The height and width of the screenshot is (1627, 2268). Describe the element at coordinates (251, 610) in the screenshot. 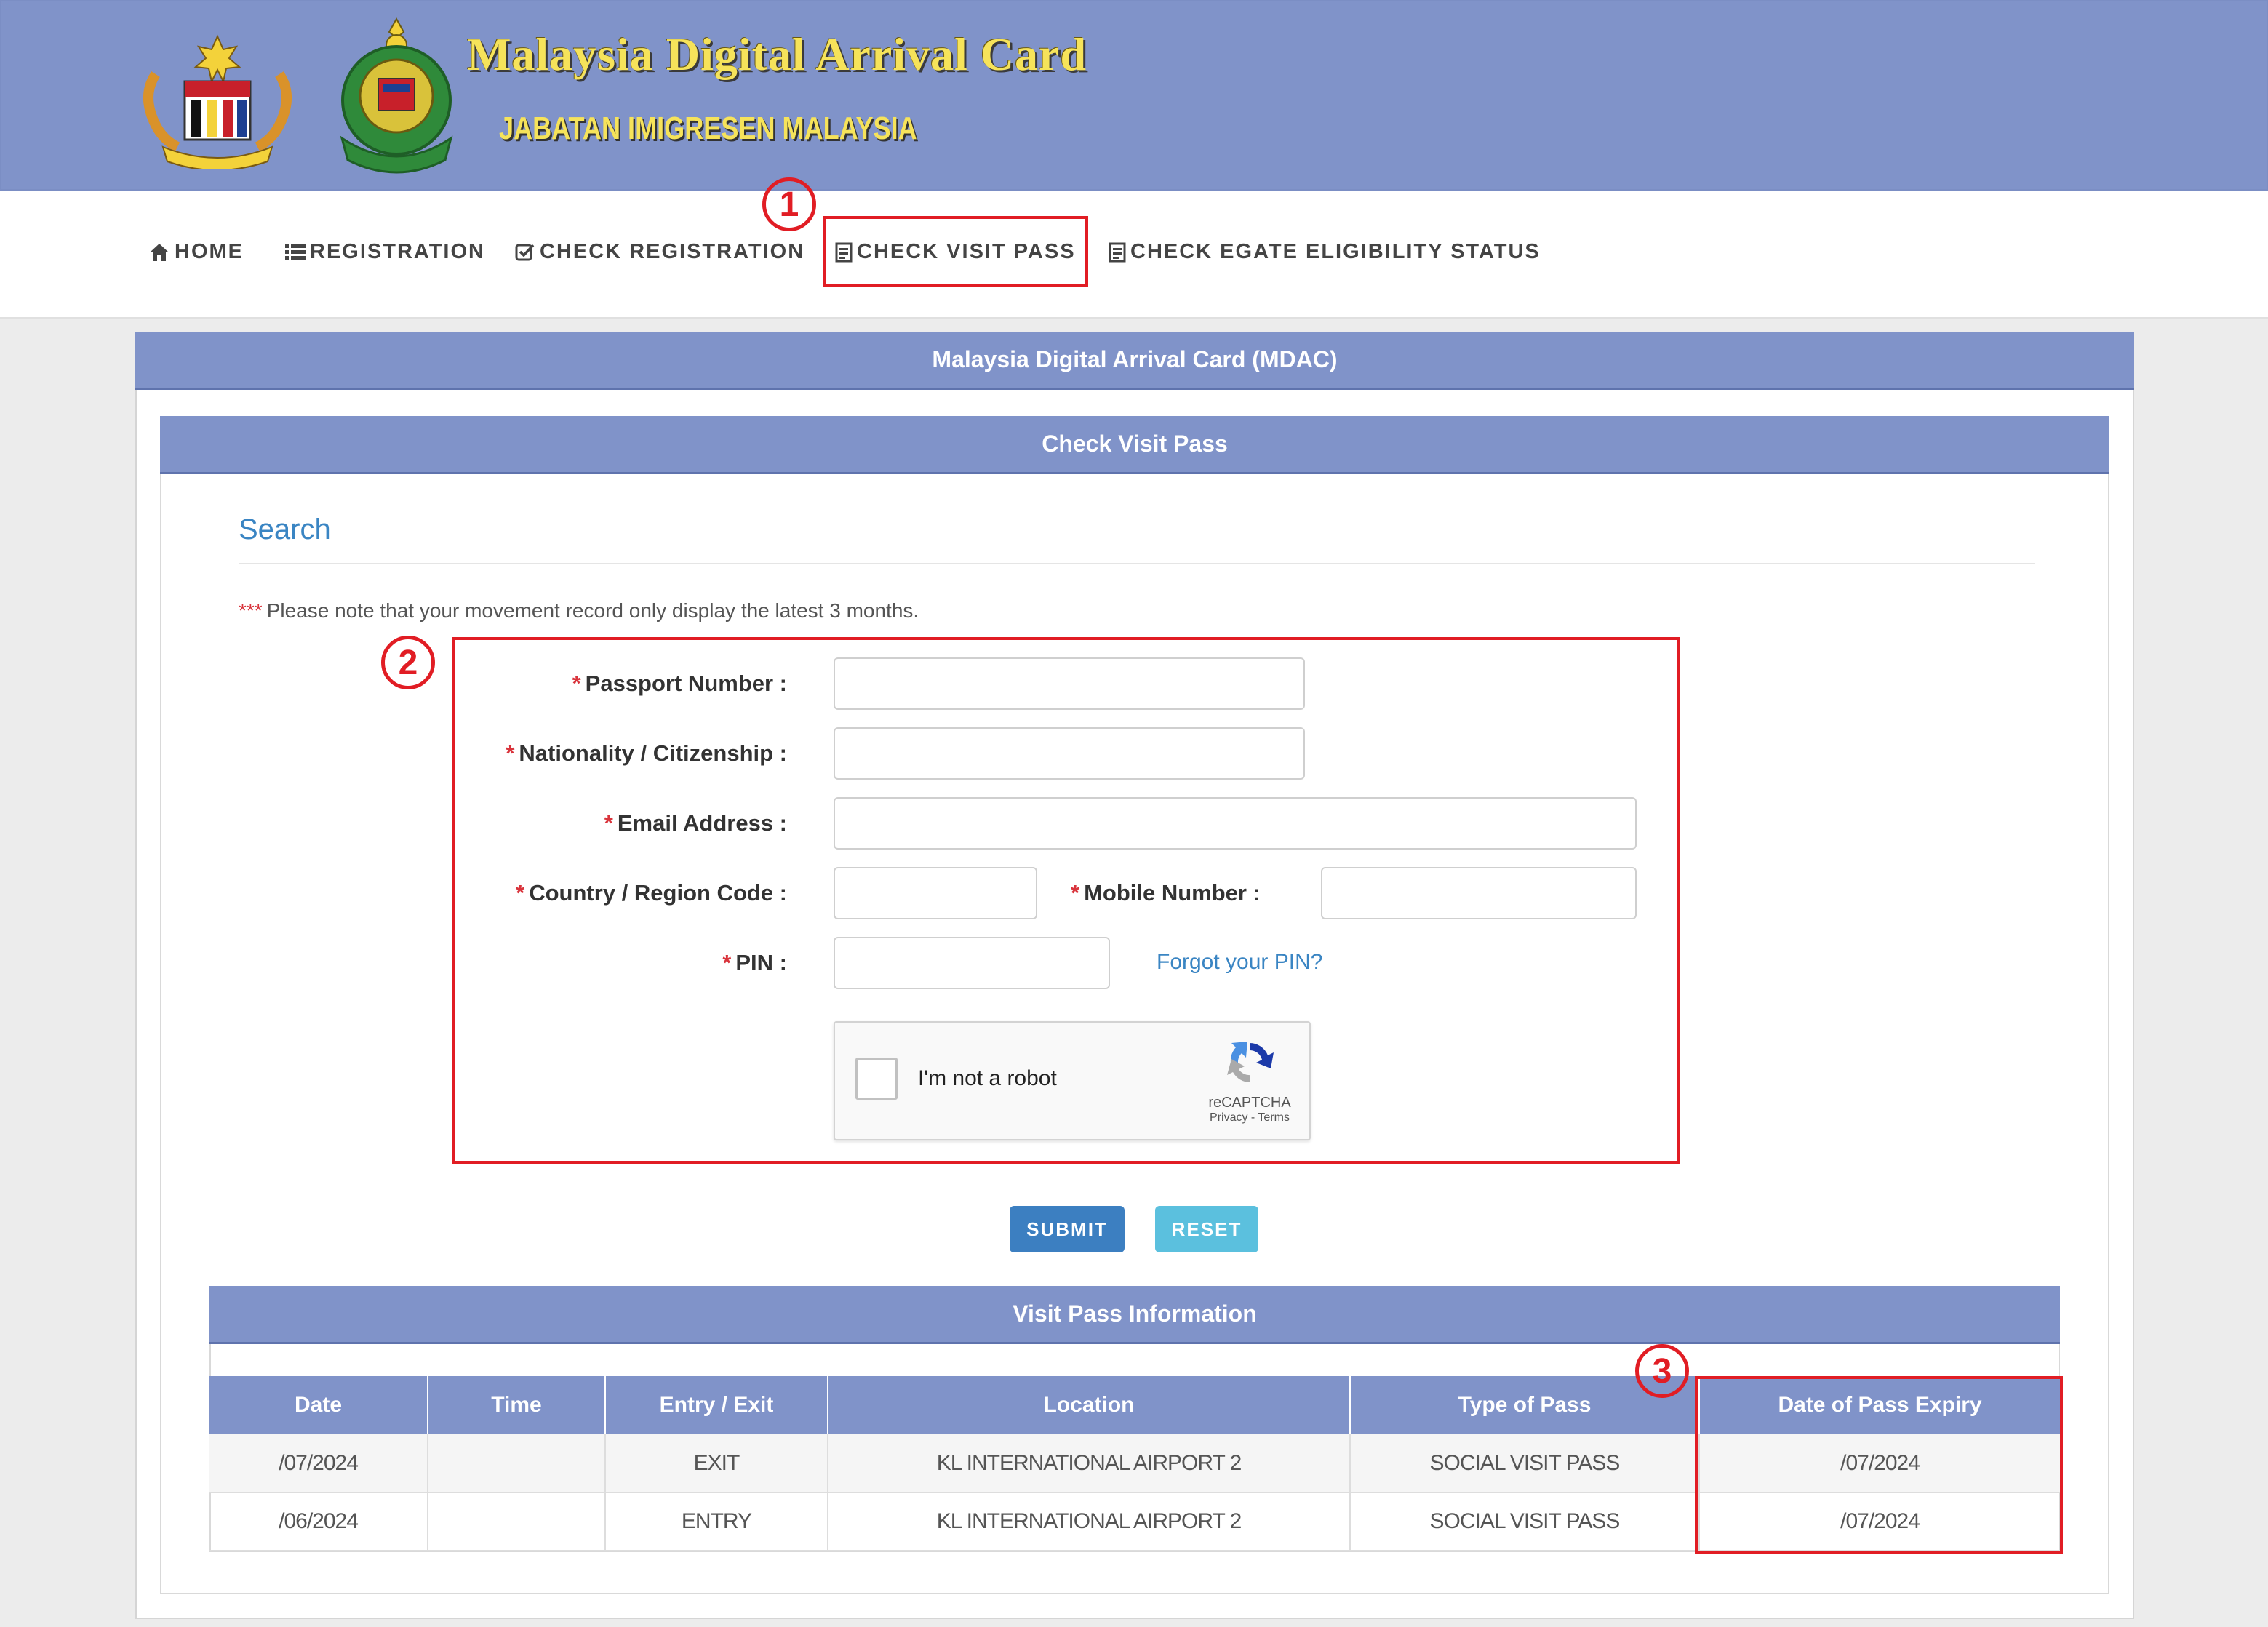

I see `note-stars: ***` at that location.